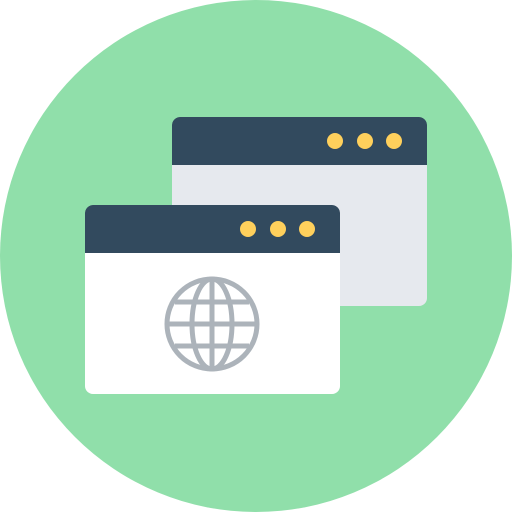  I want to click on back-window-titlebar, so click(299, 141).